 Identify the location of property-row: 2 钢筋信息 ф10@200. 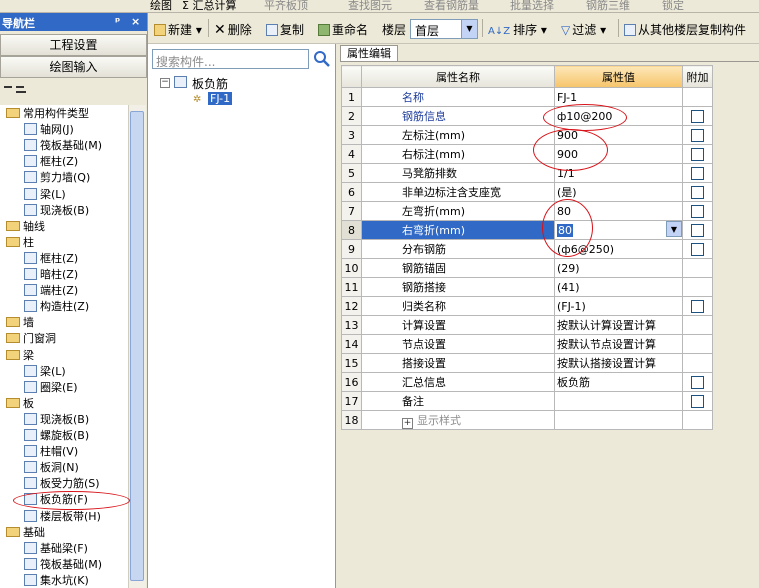
(527, 116).